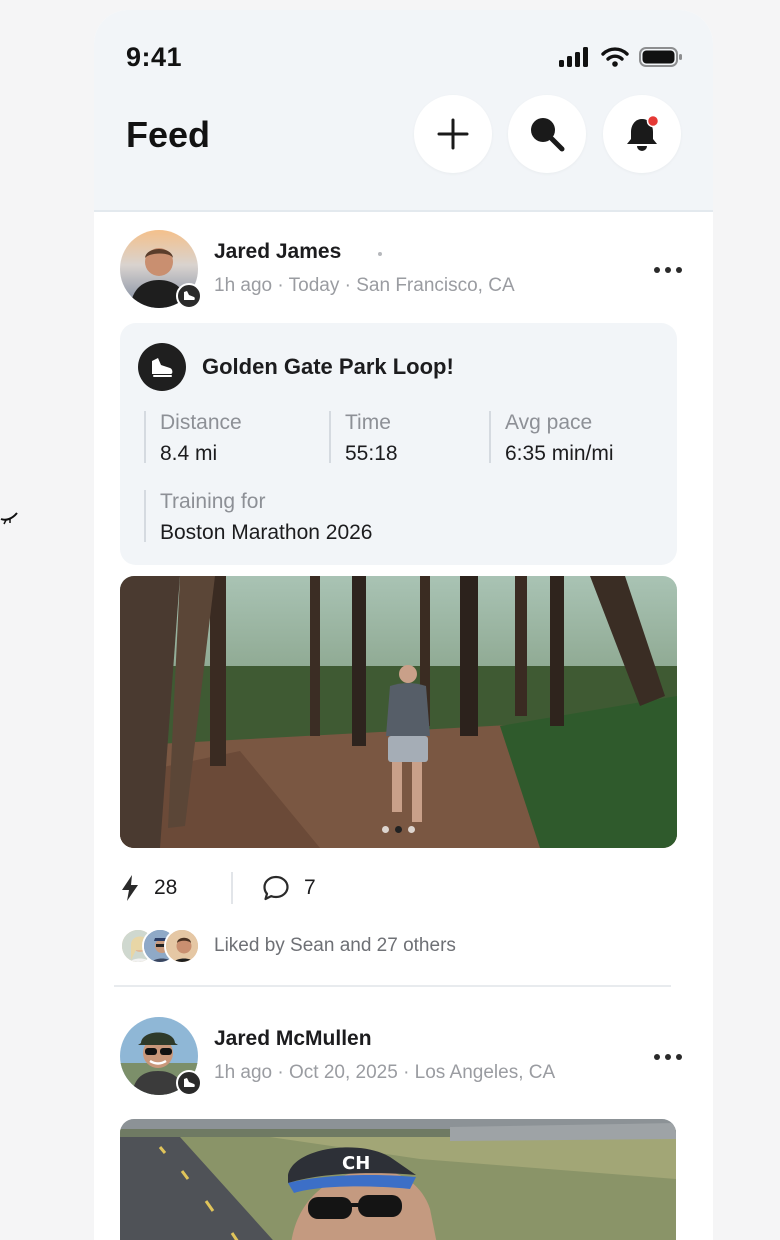 The width and height of the screenshot is (780, 1240). Describe the element at coordinates (403, 111) in the screenshot. I see `header: 9:41 Feed` at that location.